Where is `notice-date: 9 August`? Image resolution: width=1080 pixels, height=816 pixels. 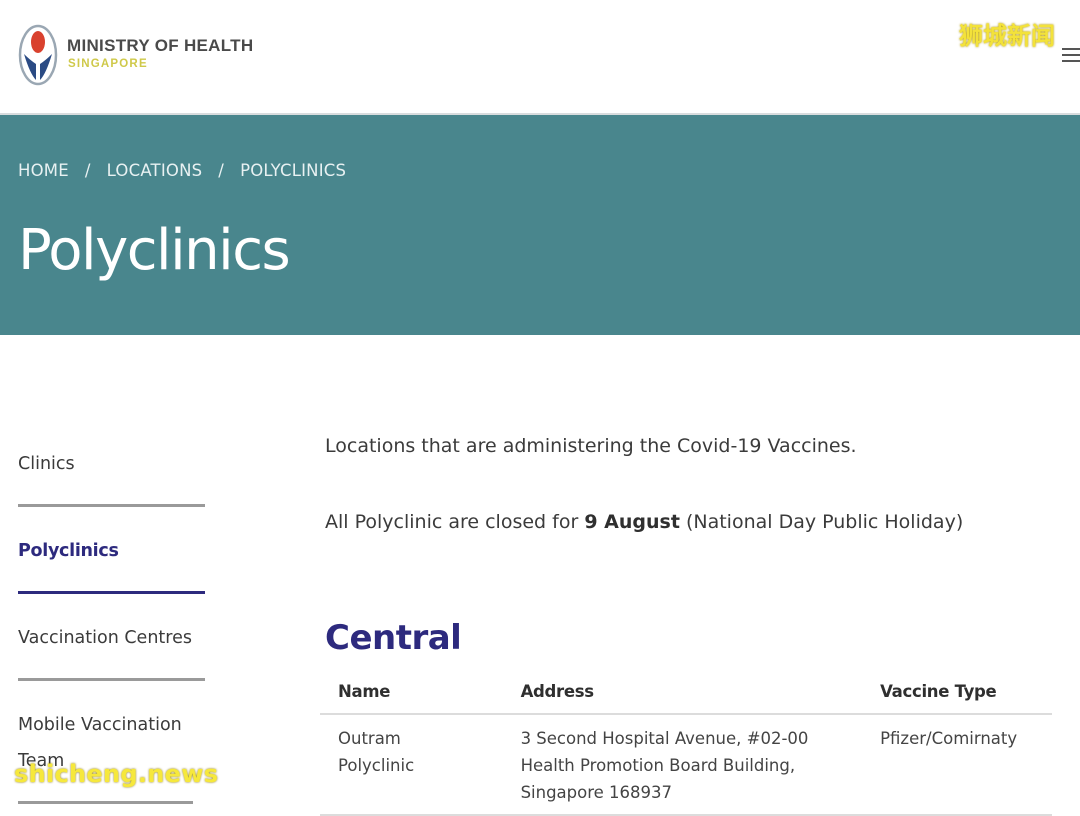
notice-date: 9 August is located at coordinates (632, 522).